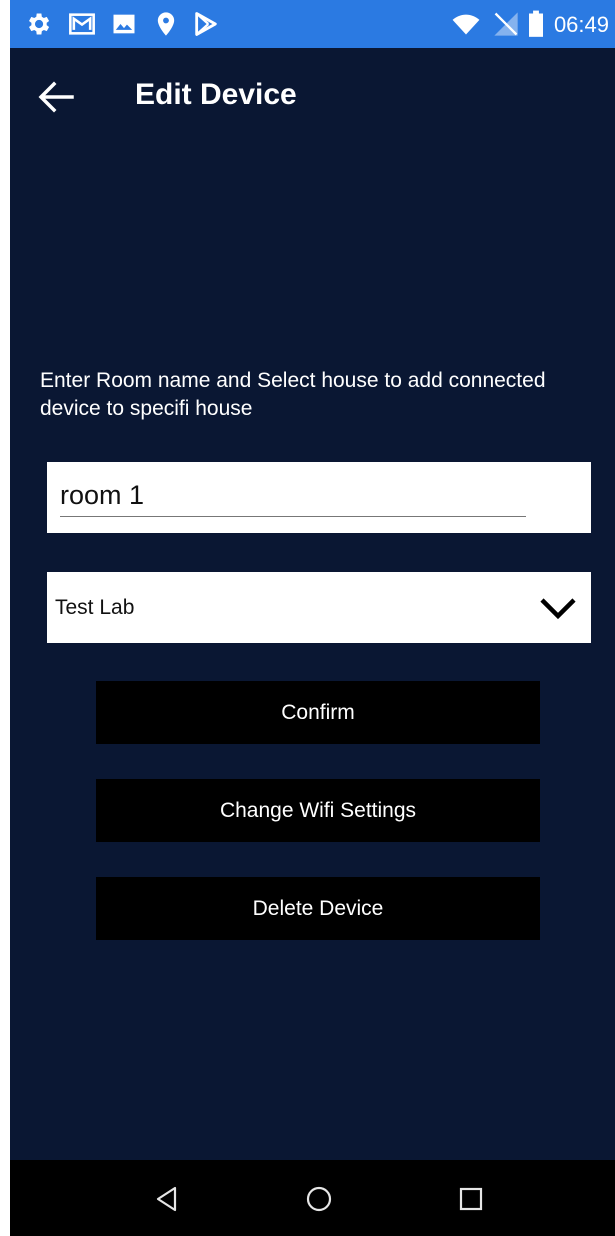 This screenshot has width=615, height=1236. What do you see at coordinates (39, 24) in the screenshot?
I see `settings-icon` at bounding box center [39, 24].